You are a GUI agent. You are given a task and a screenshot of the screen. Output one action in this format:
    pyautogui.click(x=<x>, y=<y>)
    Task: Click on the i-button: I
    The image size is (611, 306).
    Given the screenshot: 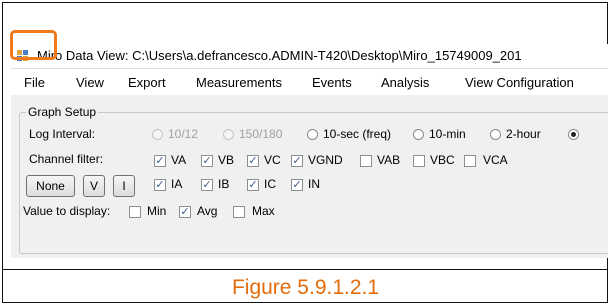 What is the action you would take?
    pyautogui.click(x=124, y=186)
    